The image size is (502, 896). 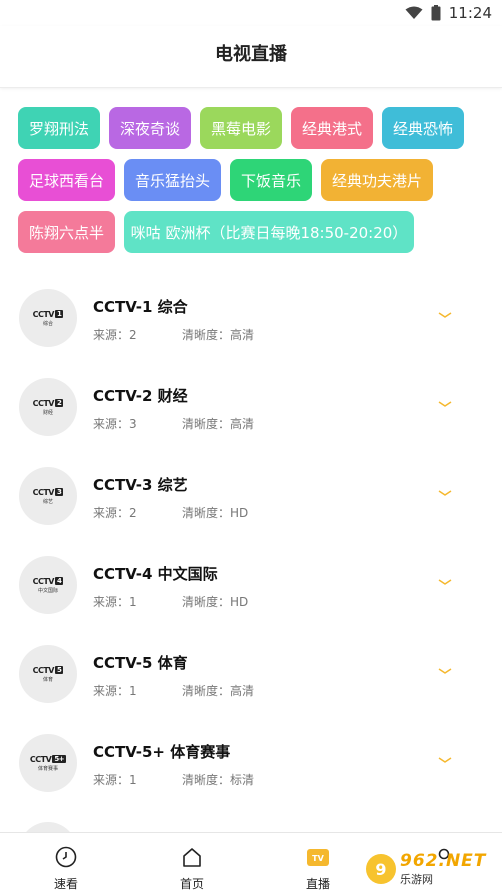 What do you see at coordinates (443, 861) in the screenshot?
I see `watermark-top: 962.NET` at bounding box center [443, 861].